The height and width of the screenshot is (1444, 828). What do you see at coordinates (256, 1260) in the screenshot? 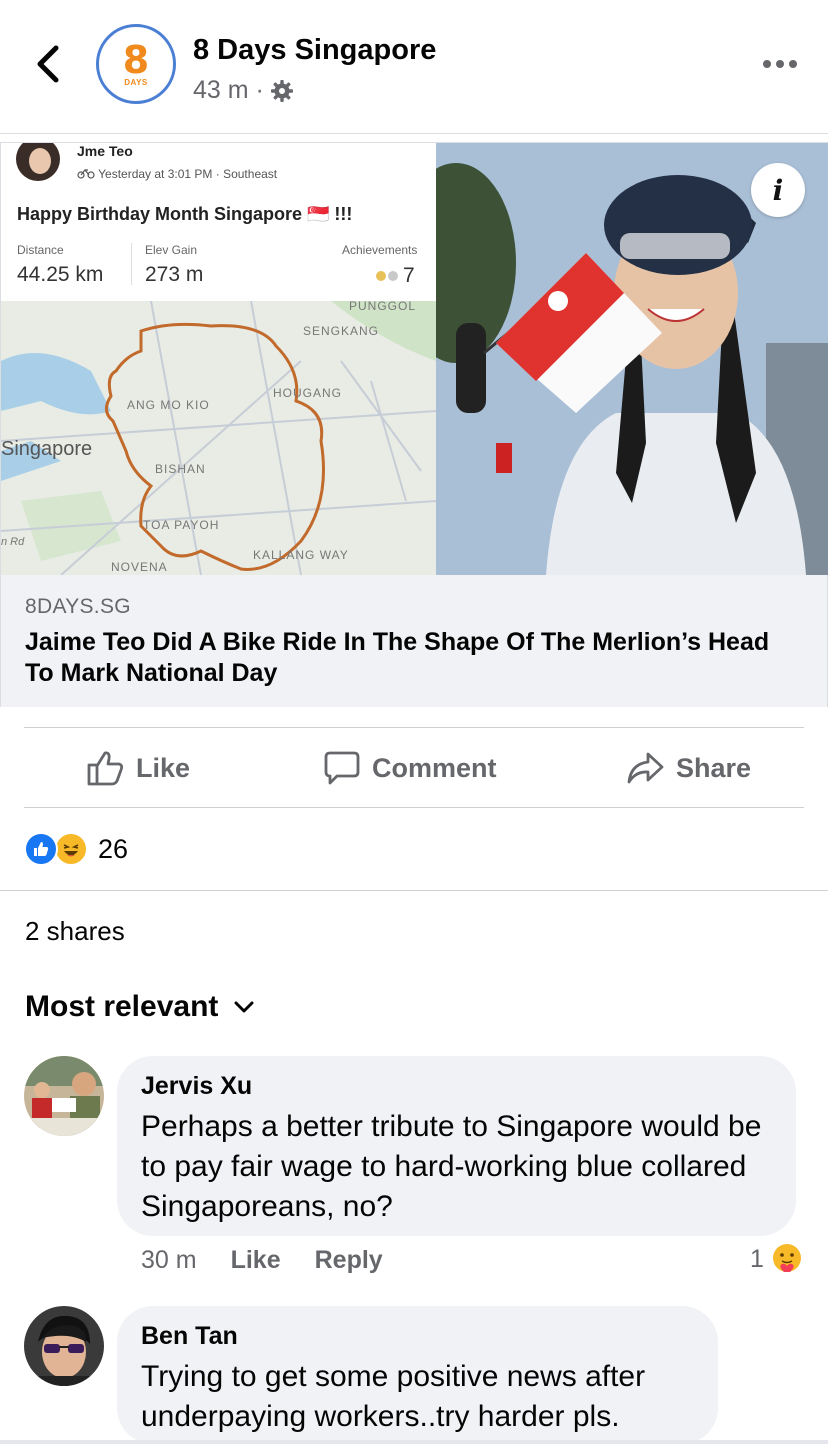
I see `comment-like-button: Like` at bounding box center [256, 1260].